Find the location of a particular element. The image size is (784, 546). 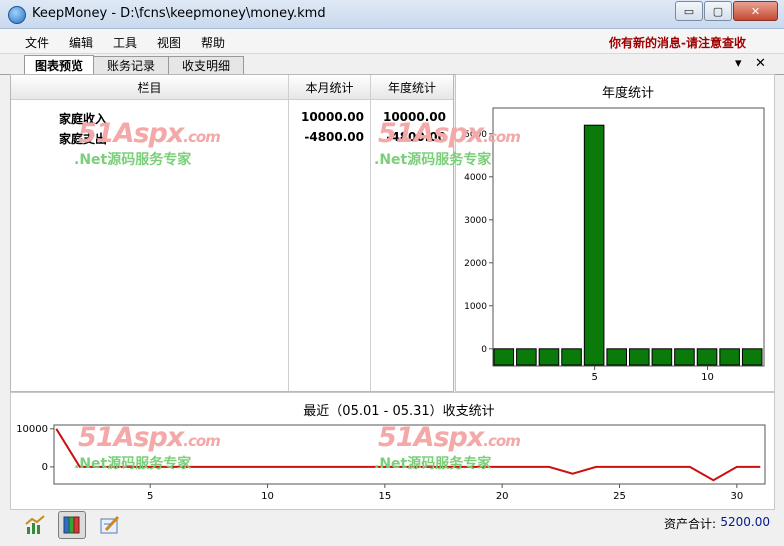

y-tick-label: 4000 is located at coordinates (475, 178).